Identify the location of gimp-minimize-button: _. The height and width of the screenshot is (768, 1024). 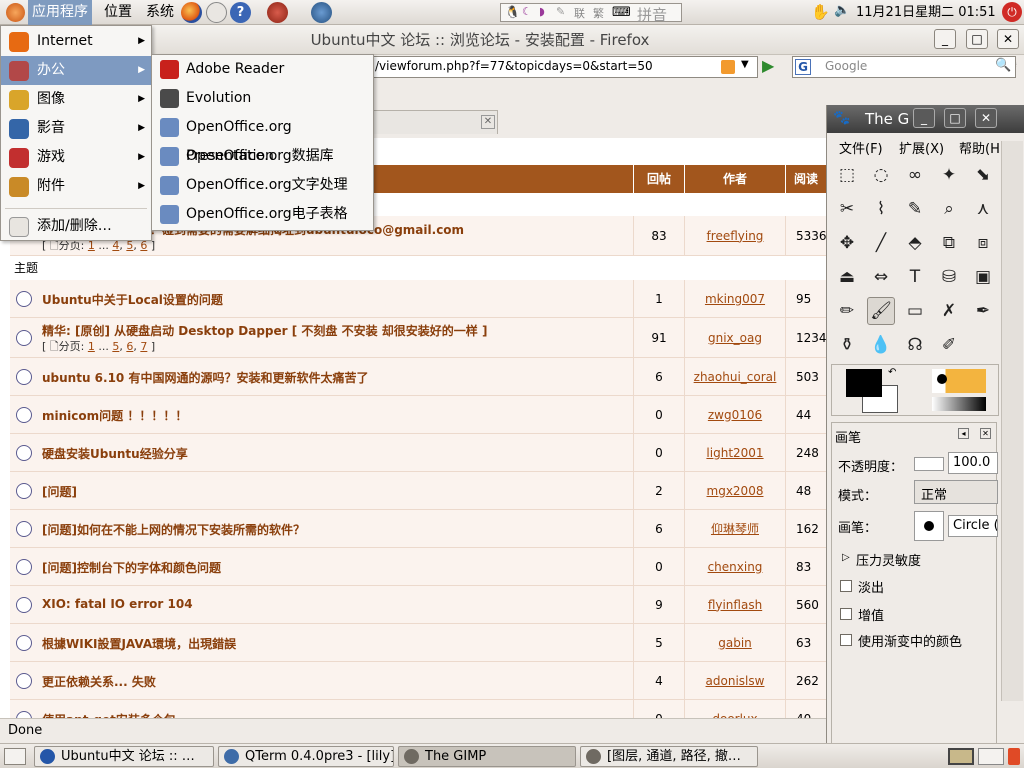
(924, 118).